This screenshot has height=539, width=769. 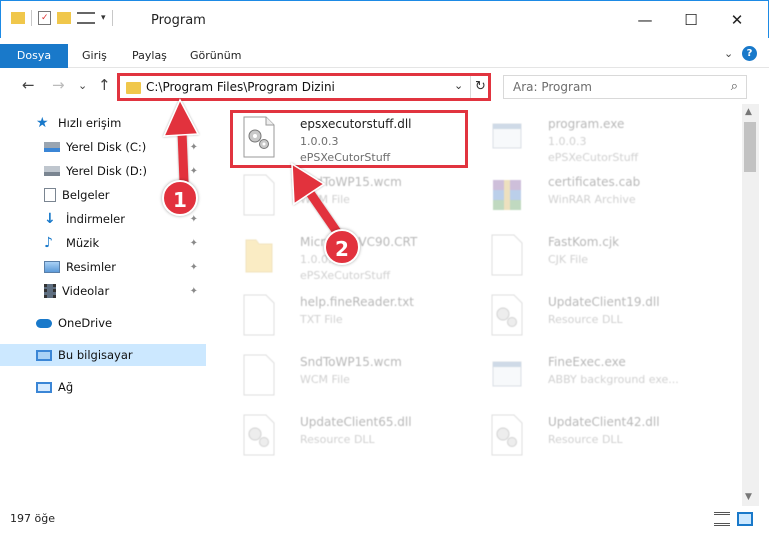 I want to click on arrow-to-address-bar, so click(x=181, y=142).